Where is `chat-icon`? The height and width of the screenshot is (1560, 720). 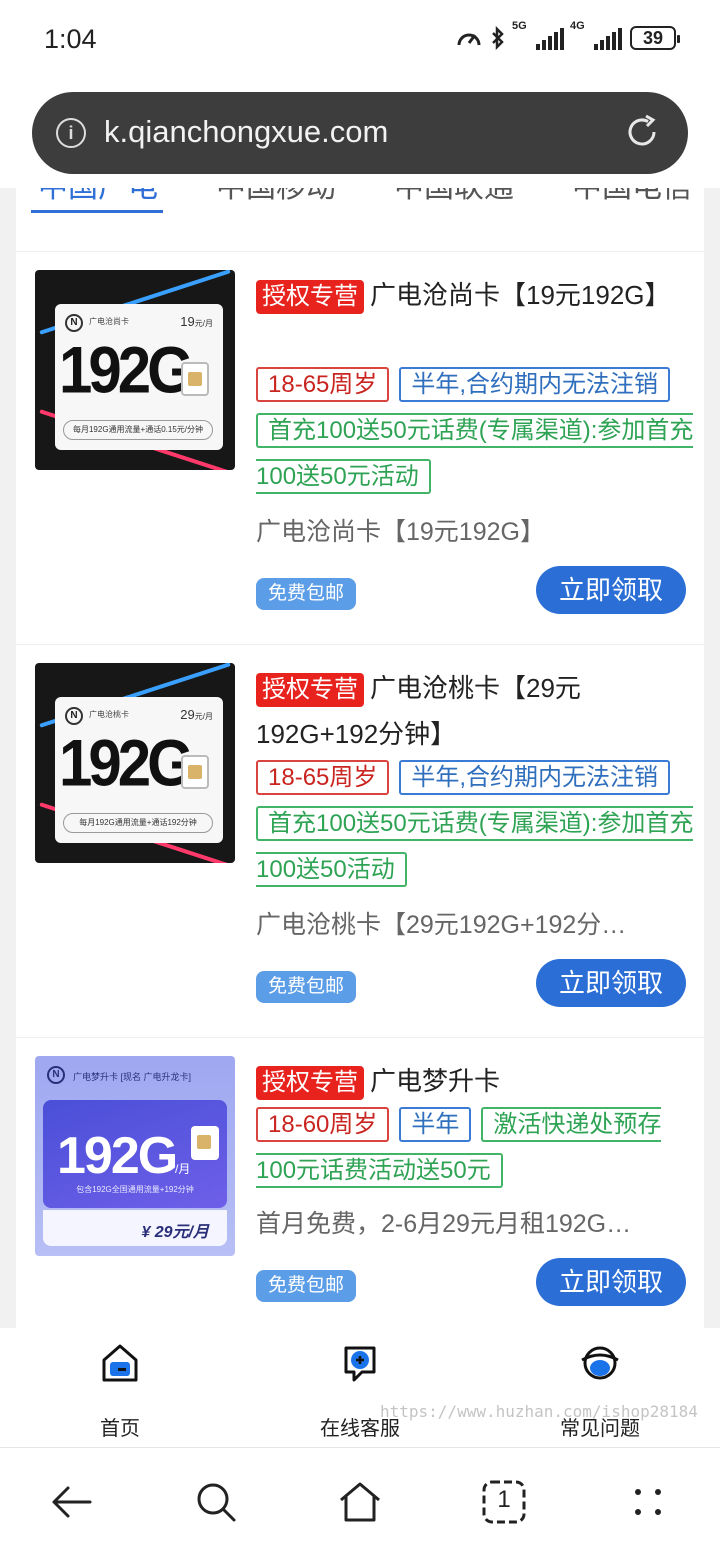
chat-icon is located at coordinates (360, 1364).